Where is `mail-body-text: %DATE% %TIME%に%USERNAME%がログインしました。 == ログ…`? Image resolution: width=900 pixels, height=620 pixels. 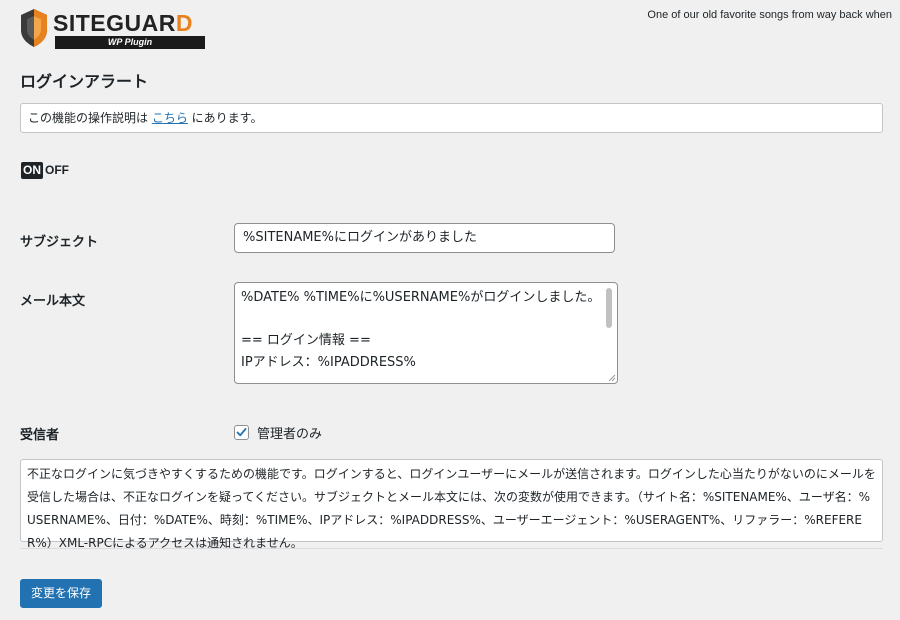 mail-body-text: %DATE% %TIME%に%USERNAME%がログインしました。 == ログ… is located at coordinates (421, 330).